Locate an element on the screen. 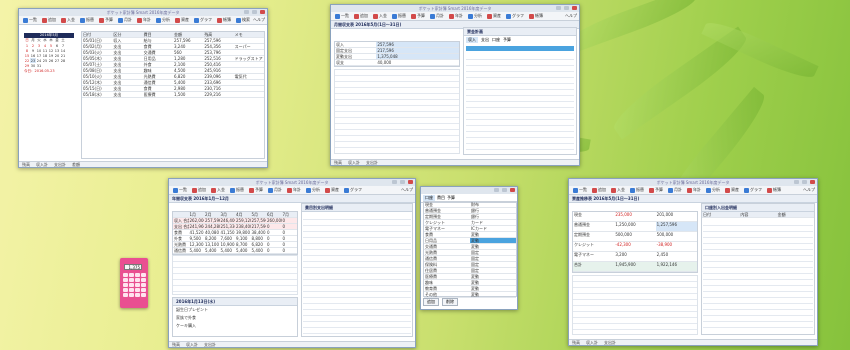 The image size is (850, 350). table-row: 通信費 5,400 5,400 5,400 5,400 5,400 0 0 is located at coordinates (235, 251).